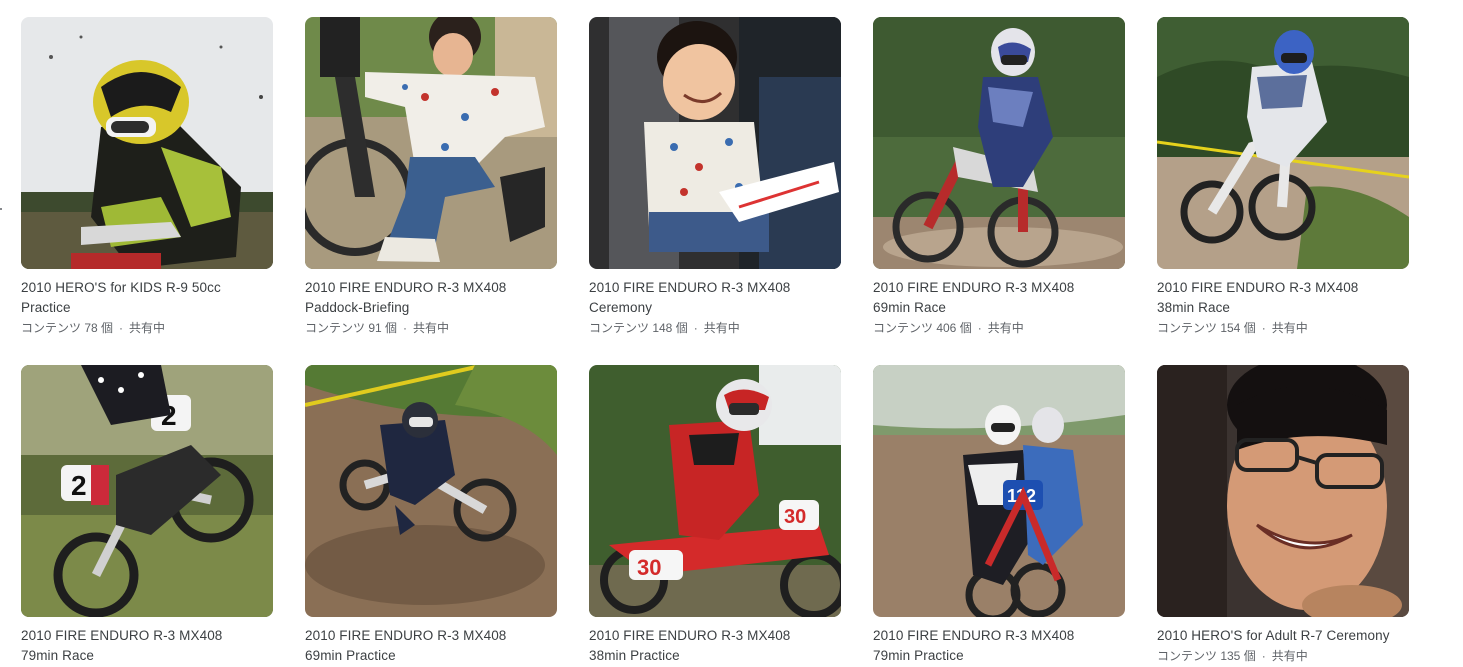 Image resolution: width=1463 pixels, height=667 pixels. What do you see at coordinates (46, 307) in the screenshot?
I see `album-subtitle: Practice` at bounding box center [46, 307].